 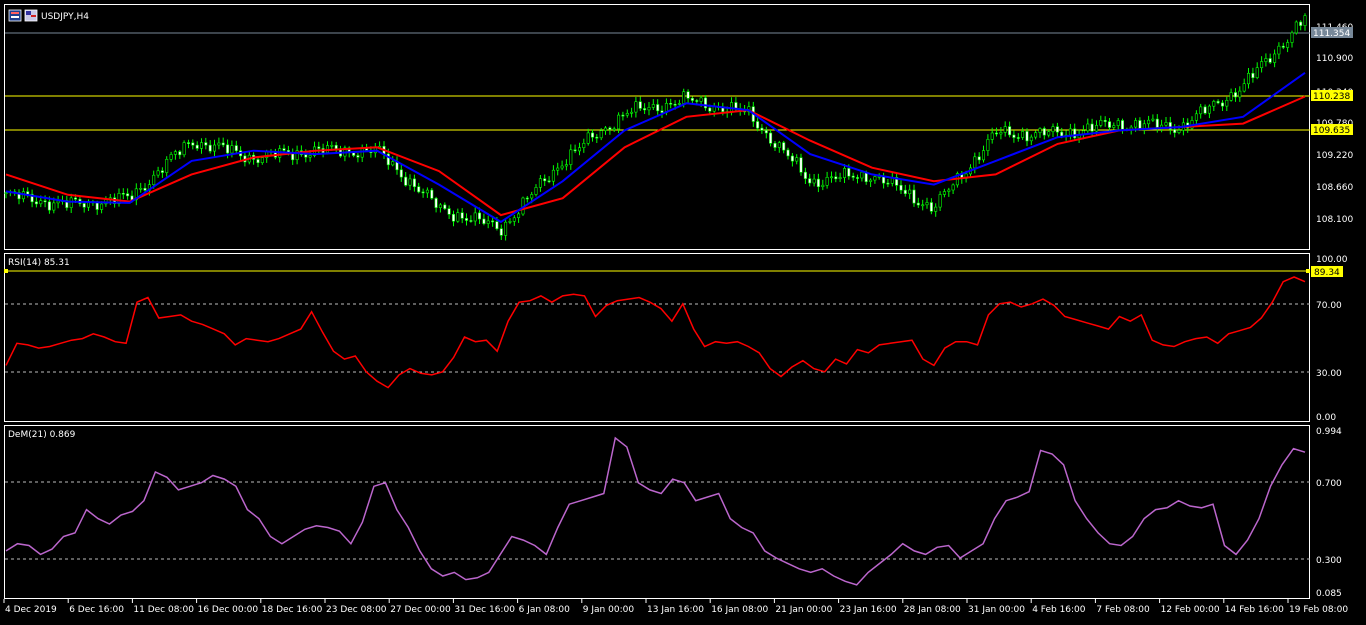 What do you see at coordinates (6, 271) in the screenshot?
I see `rsi-level-handle-left` at bounding box center [6, 271].